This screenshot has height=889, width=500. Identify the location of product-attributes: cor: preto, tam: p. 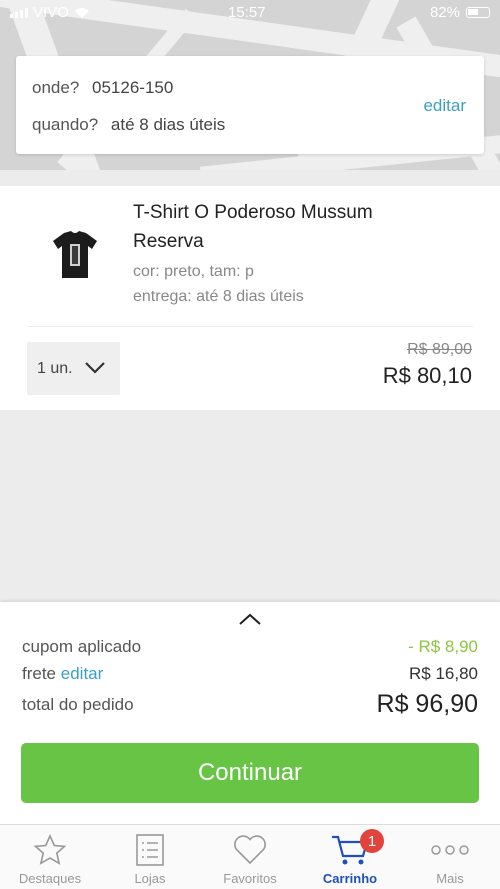
(193, 271).